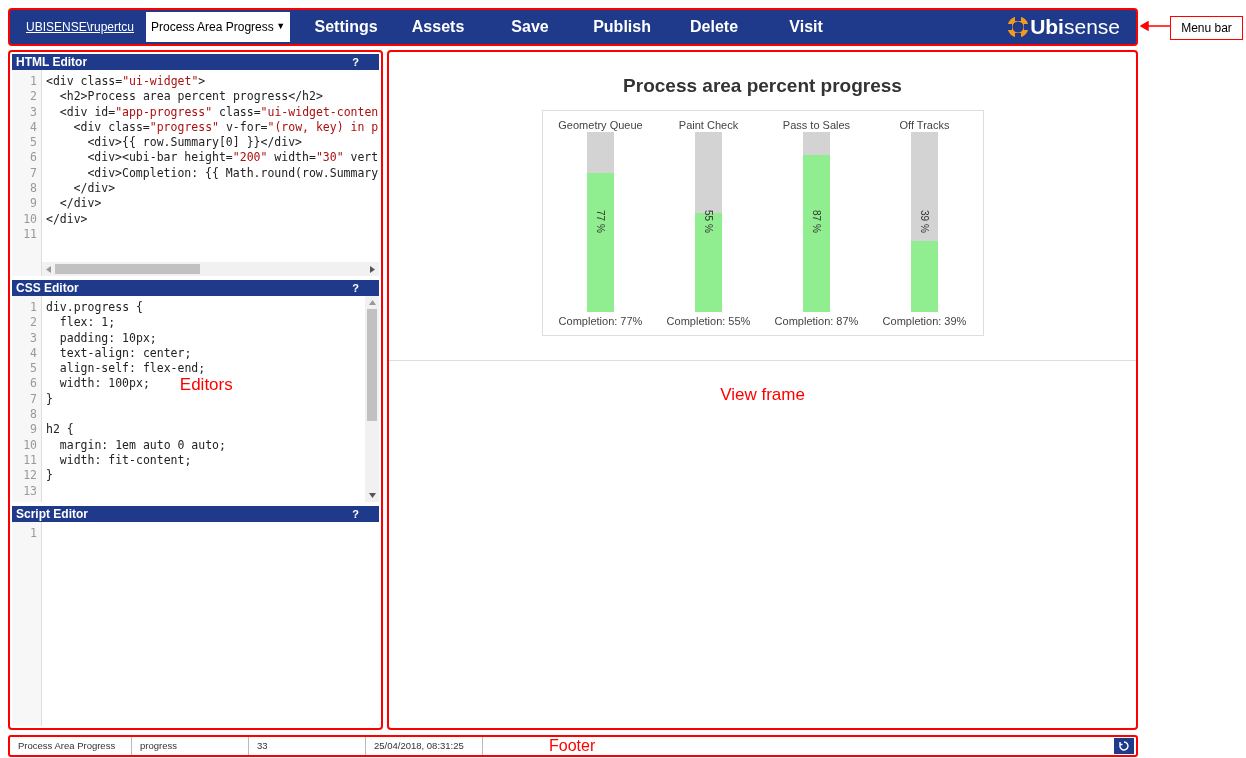 This screenshot has height=758, width=1246. What do you see at coordinates (762, 86) in the screenshot?
I see `view-title: Process area percent progress` at bounding box center [762, 86].